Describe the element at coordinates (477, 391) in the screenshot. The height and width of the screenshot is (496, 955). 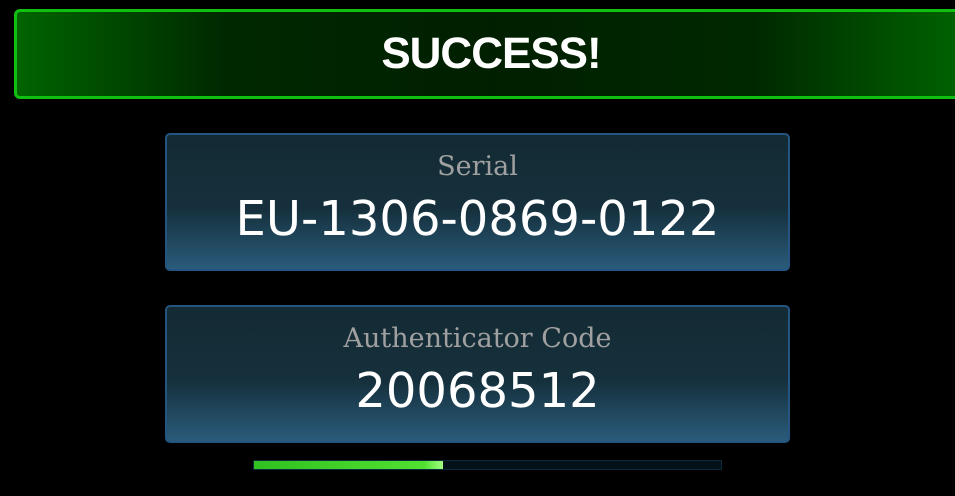
I see `card-value: 20068512` at that location.